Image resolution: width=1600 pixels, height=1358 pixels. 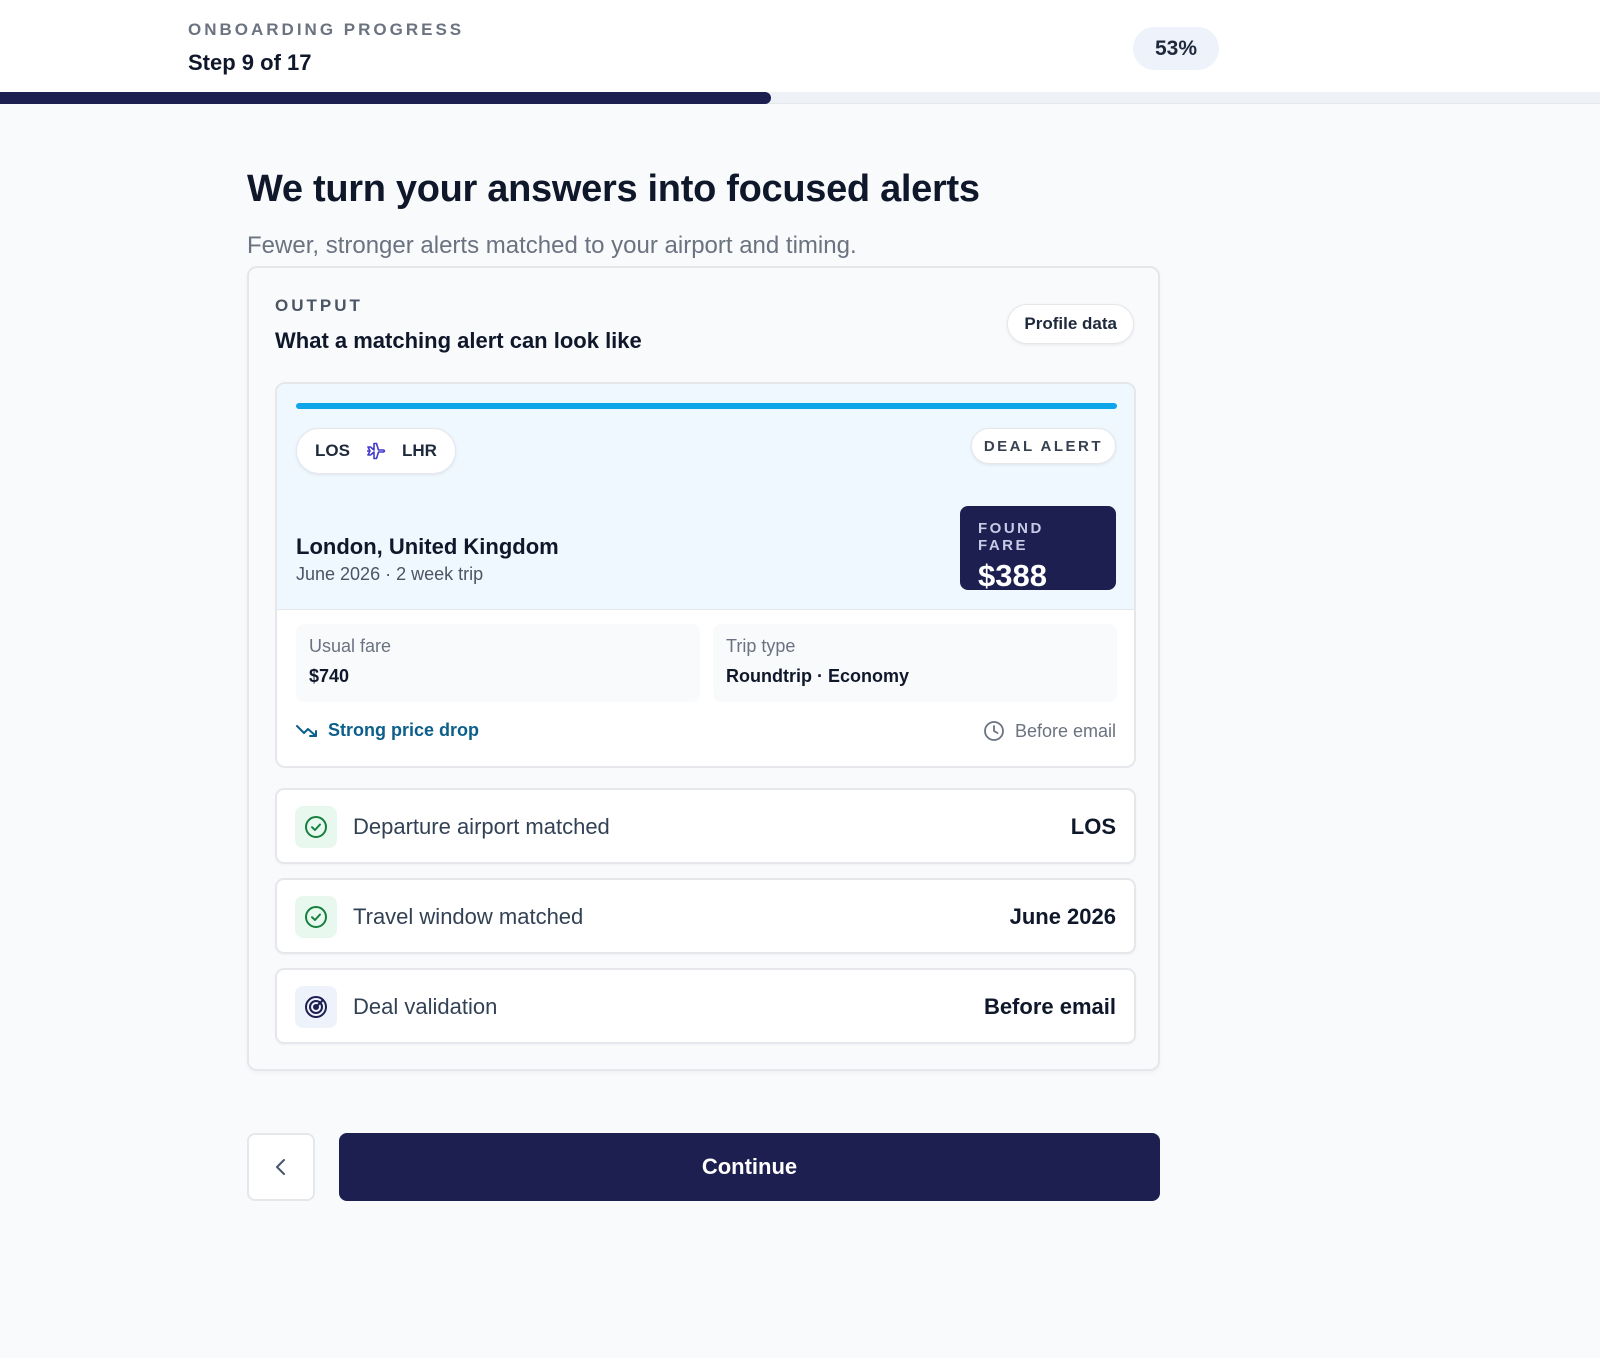 What do you see at coordinates (319, 305) in the screenshot?
I see `output-eyebrow: OUTPUT` at bounding box center [319, 305].